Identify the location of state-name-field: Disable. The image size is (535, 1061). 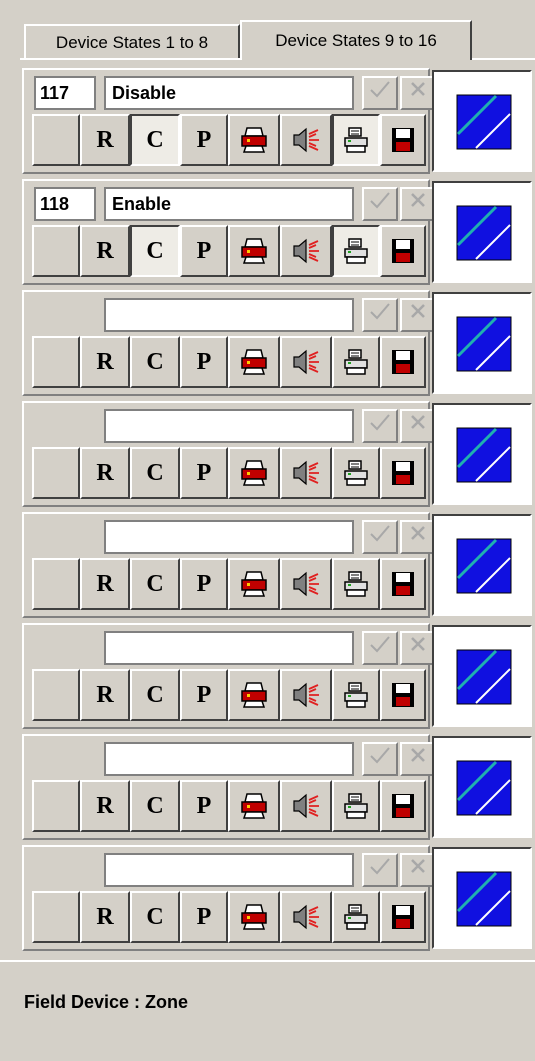
(229, 93).